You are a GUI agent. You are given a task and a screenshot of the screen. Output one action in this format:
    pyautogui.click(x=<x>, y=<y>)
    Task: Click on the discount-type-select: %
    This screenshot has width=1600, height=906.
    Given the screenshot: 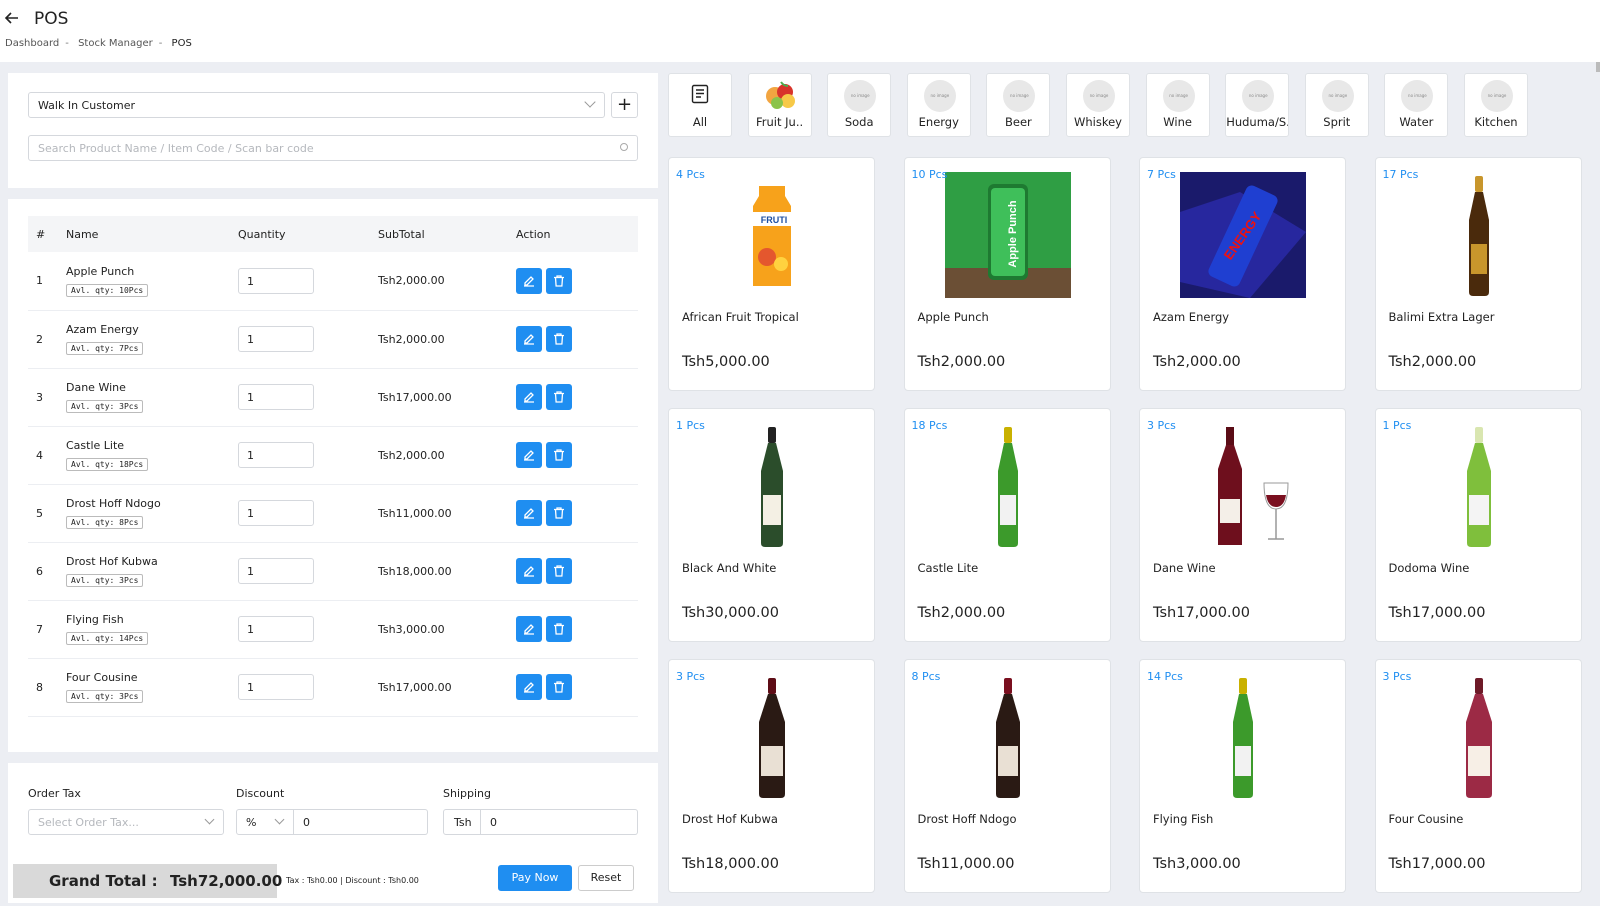 What is the action you would take?
    pyautogui.click(x=265, y=822)
    